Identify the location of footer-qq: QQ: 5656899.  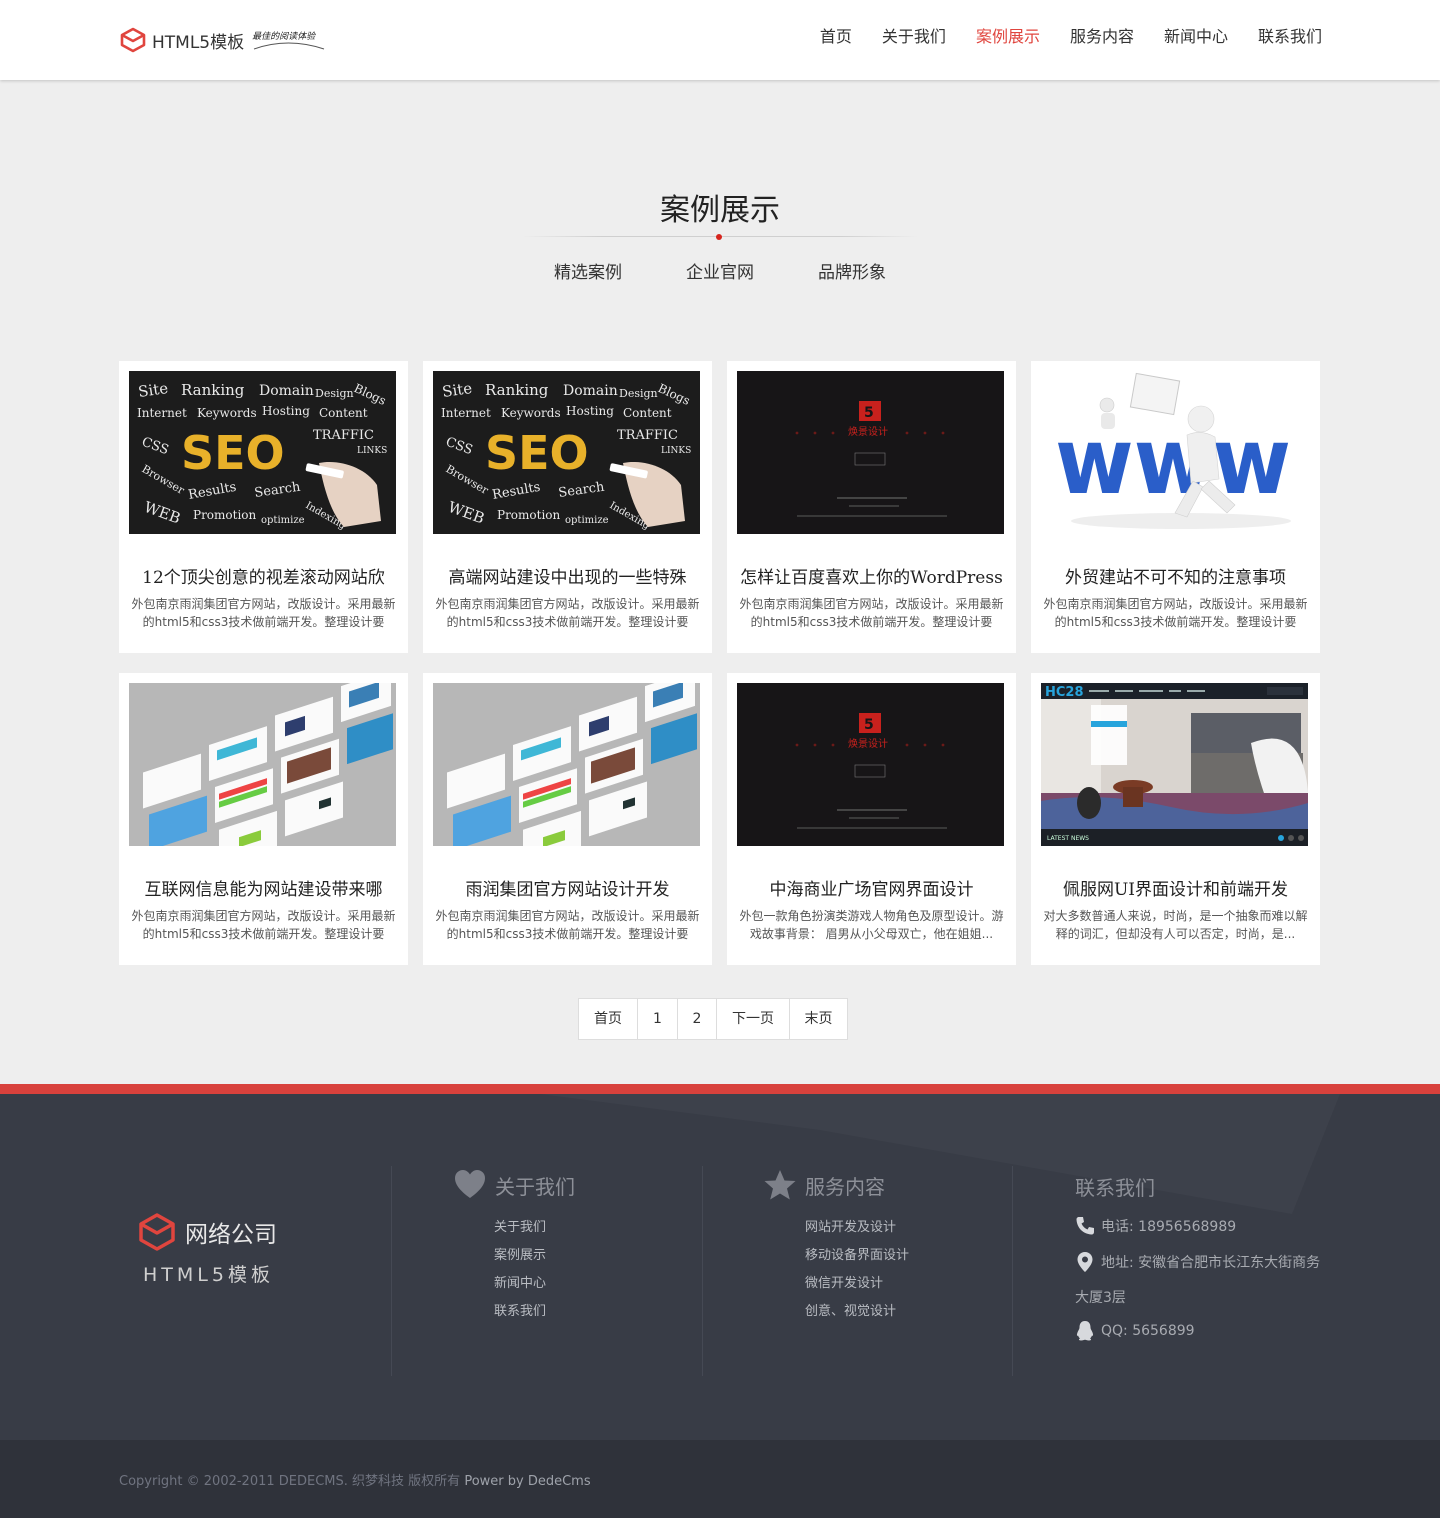
(1135, 1331).